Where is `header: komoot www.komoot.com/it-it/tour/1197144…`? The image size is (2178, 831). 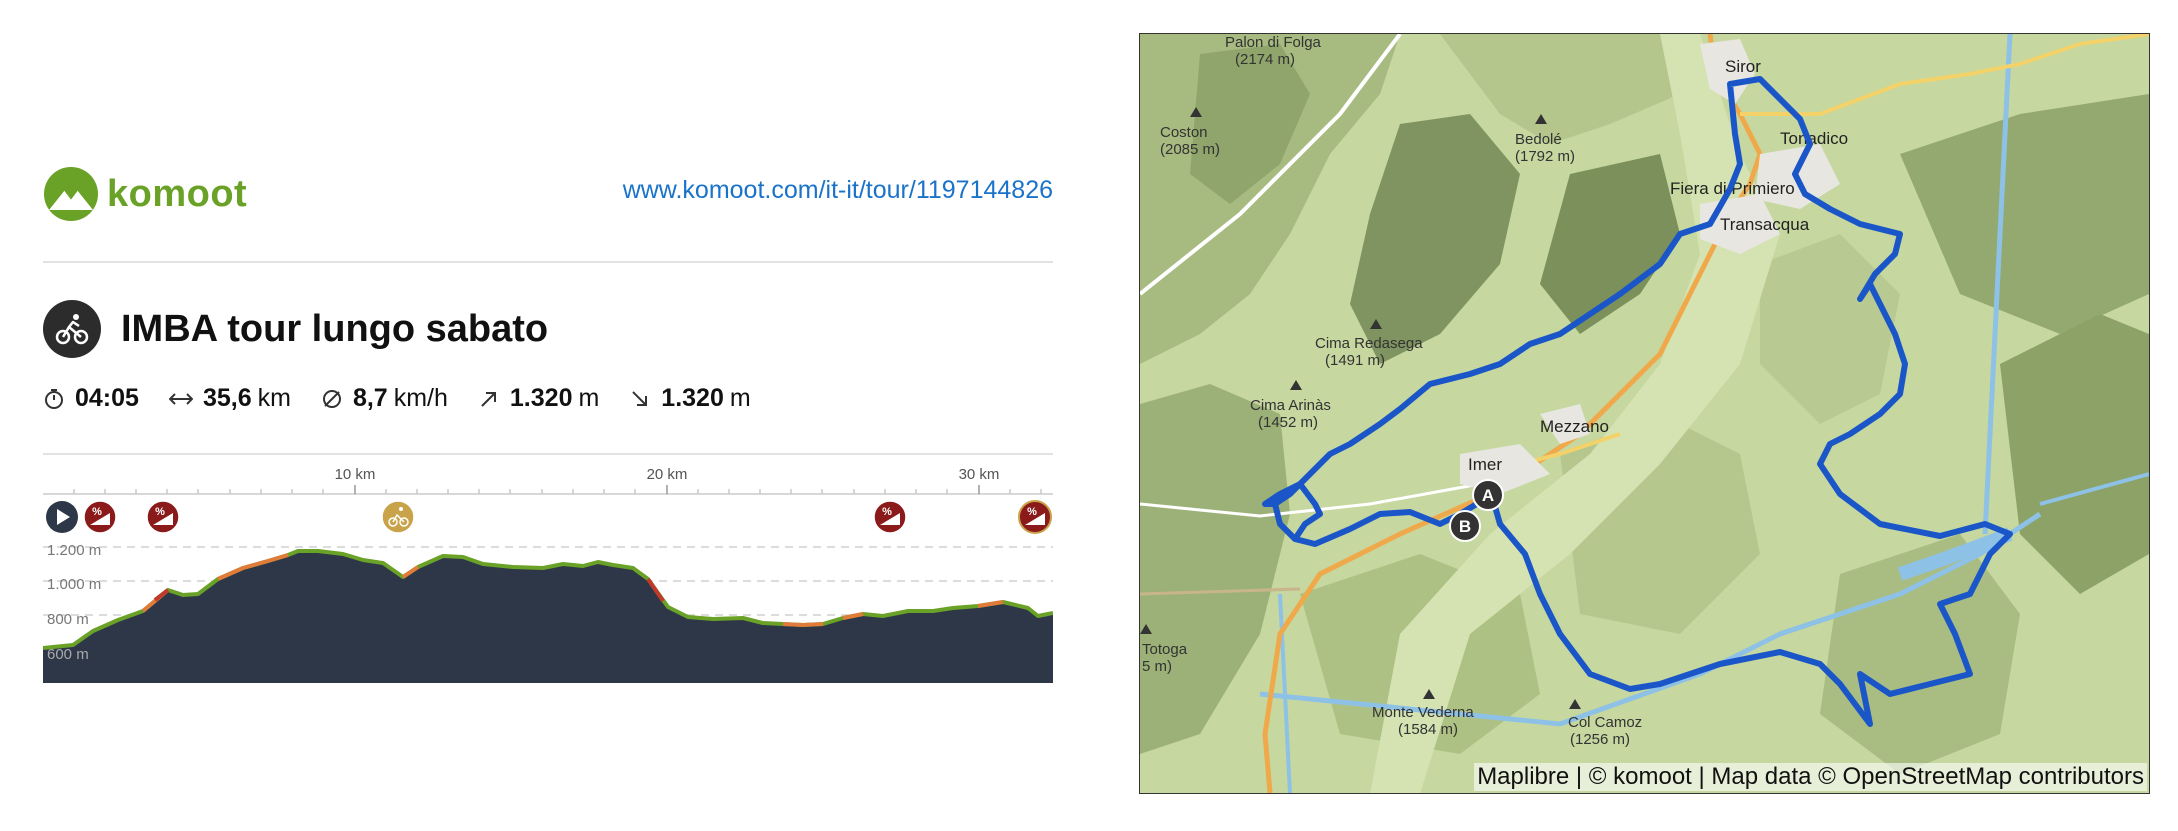
header: komoot www.komoot.com/it-it/tour/1197144… is located at coordinates (548, 212).